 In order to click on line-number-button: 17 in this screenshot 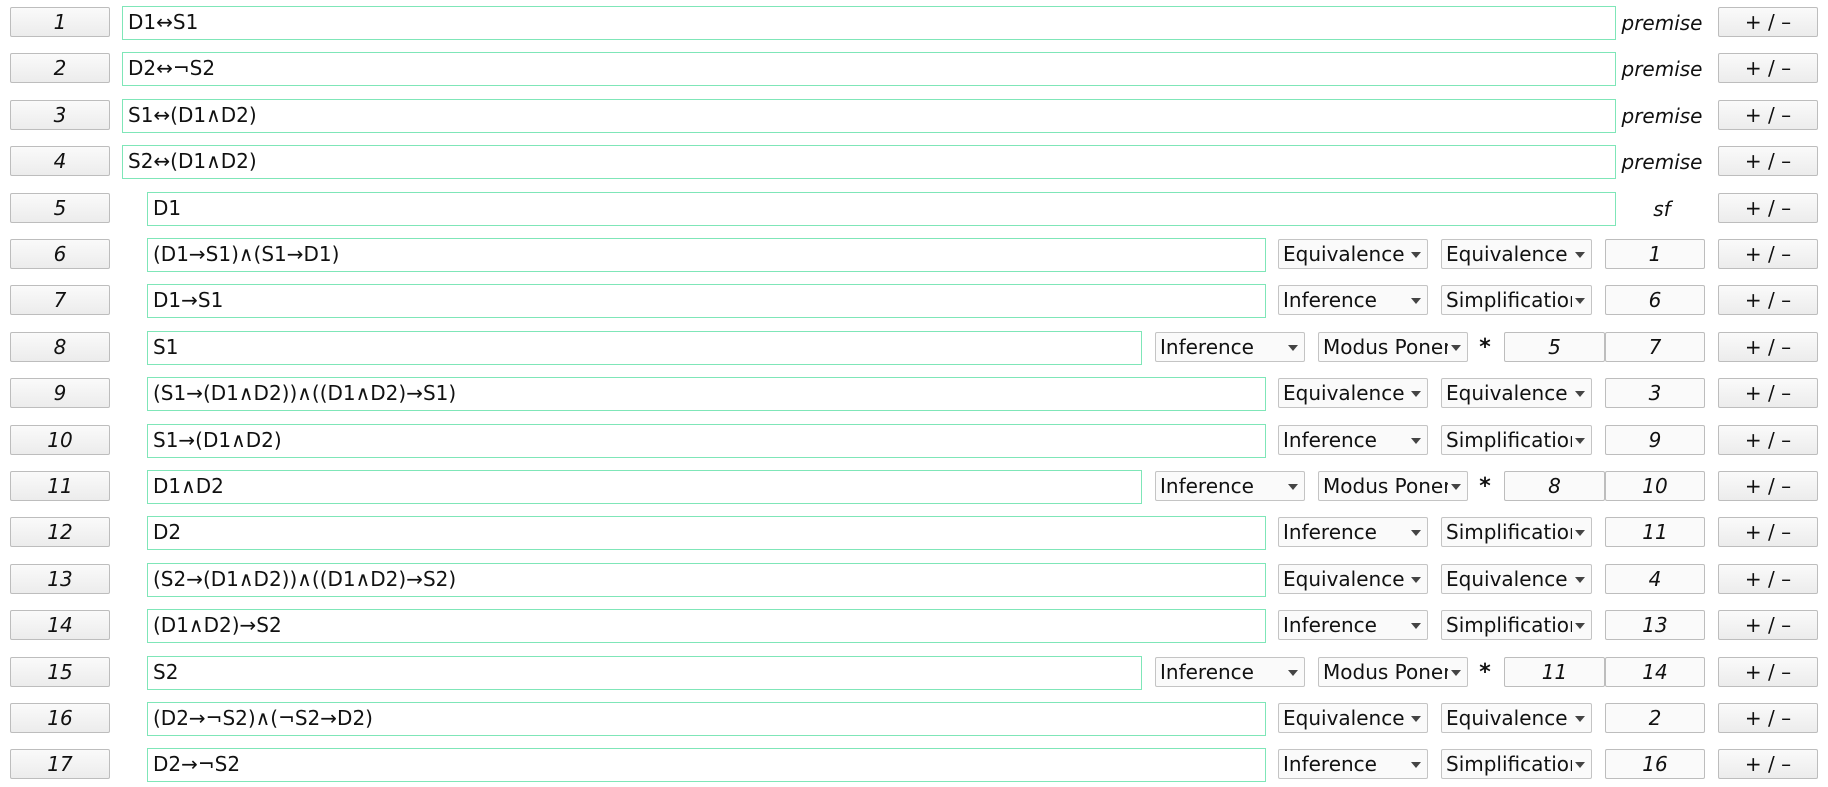, I will do `click(60, 764)`.